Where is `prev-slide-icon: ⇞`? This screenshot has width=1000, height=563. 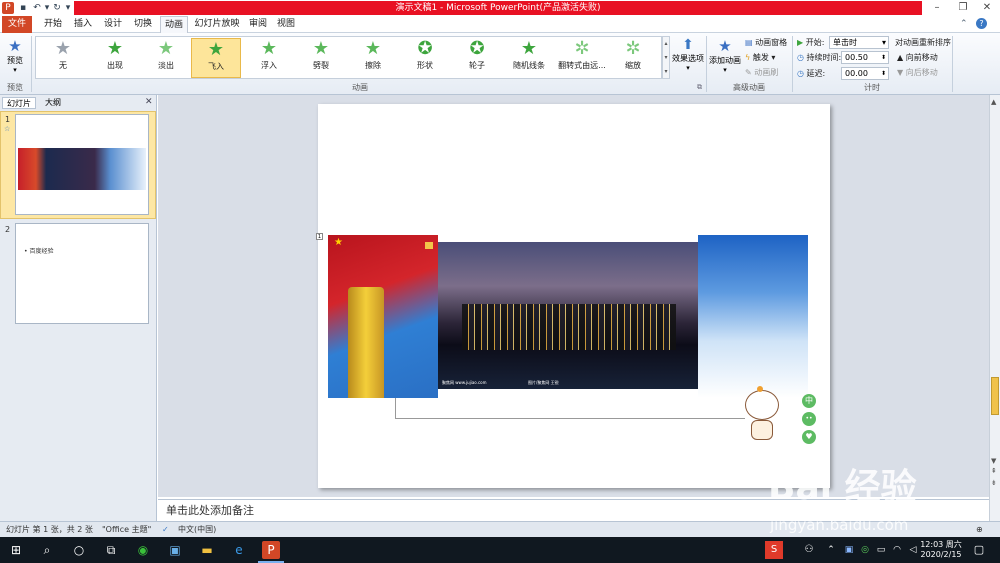 prev-slide-icon: ⇞ is located at coordinates (994, 471).